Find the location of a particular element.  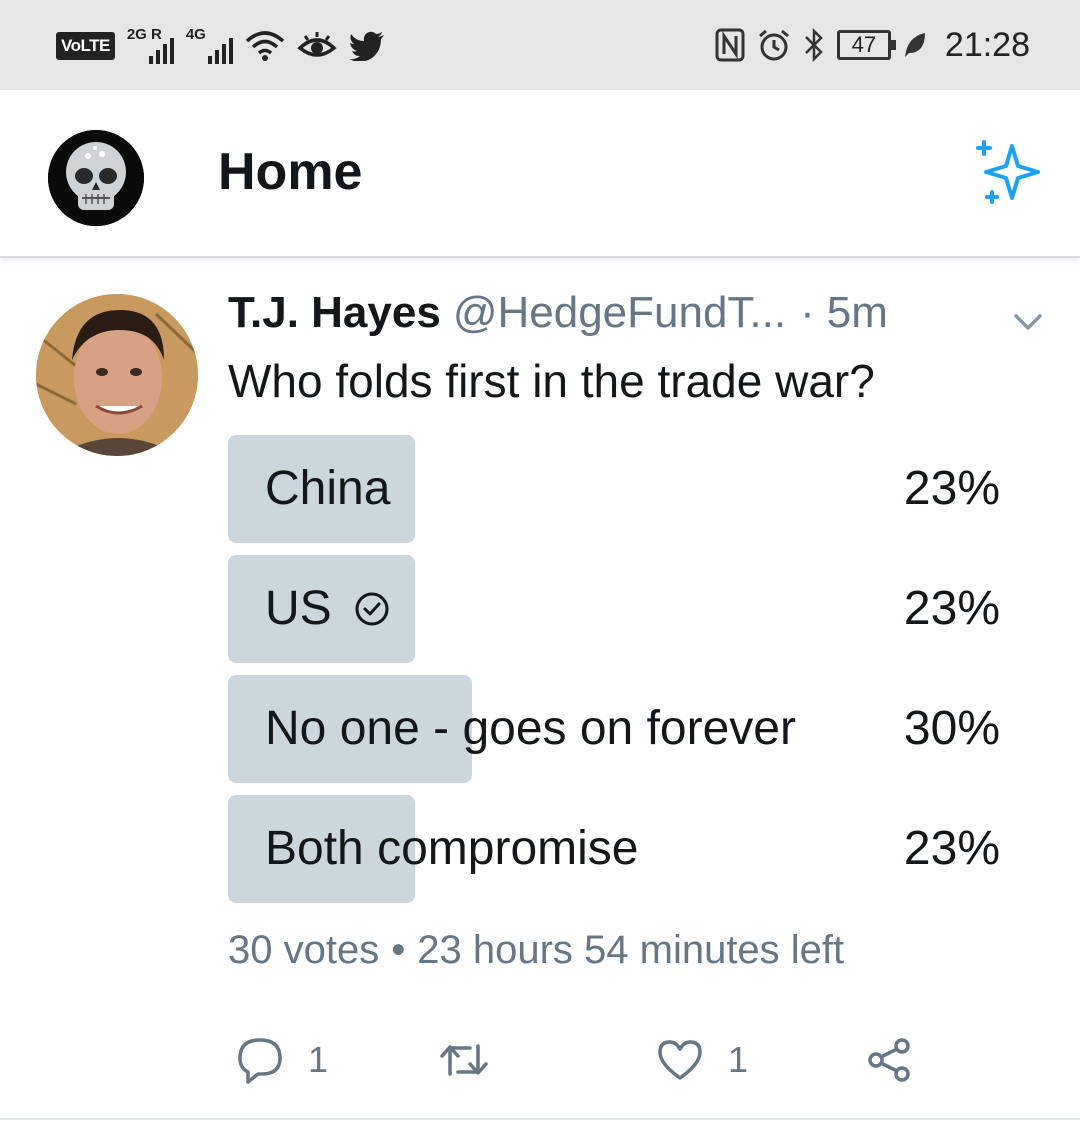

poll-option-label: No one - goes on forever is located at coordinates (530, 728).